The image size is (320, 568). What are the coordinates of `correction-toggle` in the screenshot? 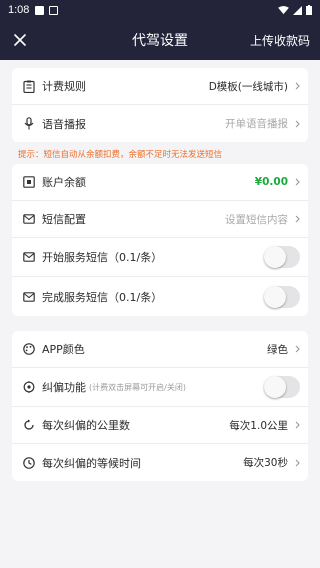 It's located at (282, 387).